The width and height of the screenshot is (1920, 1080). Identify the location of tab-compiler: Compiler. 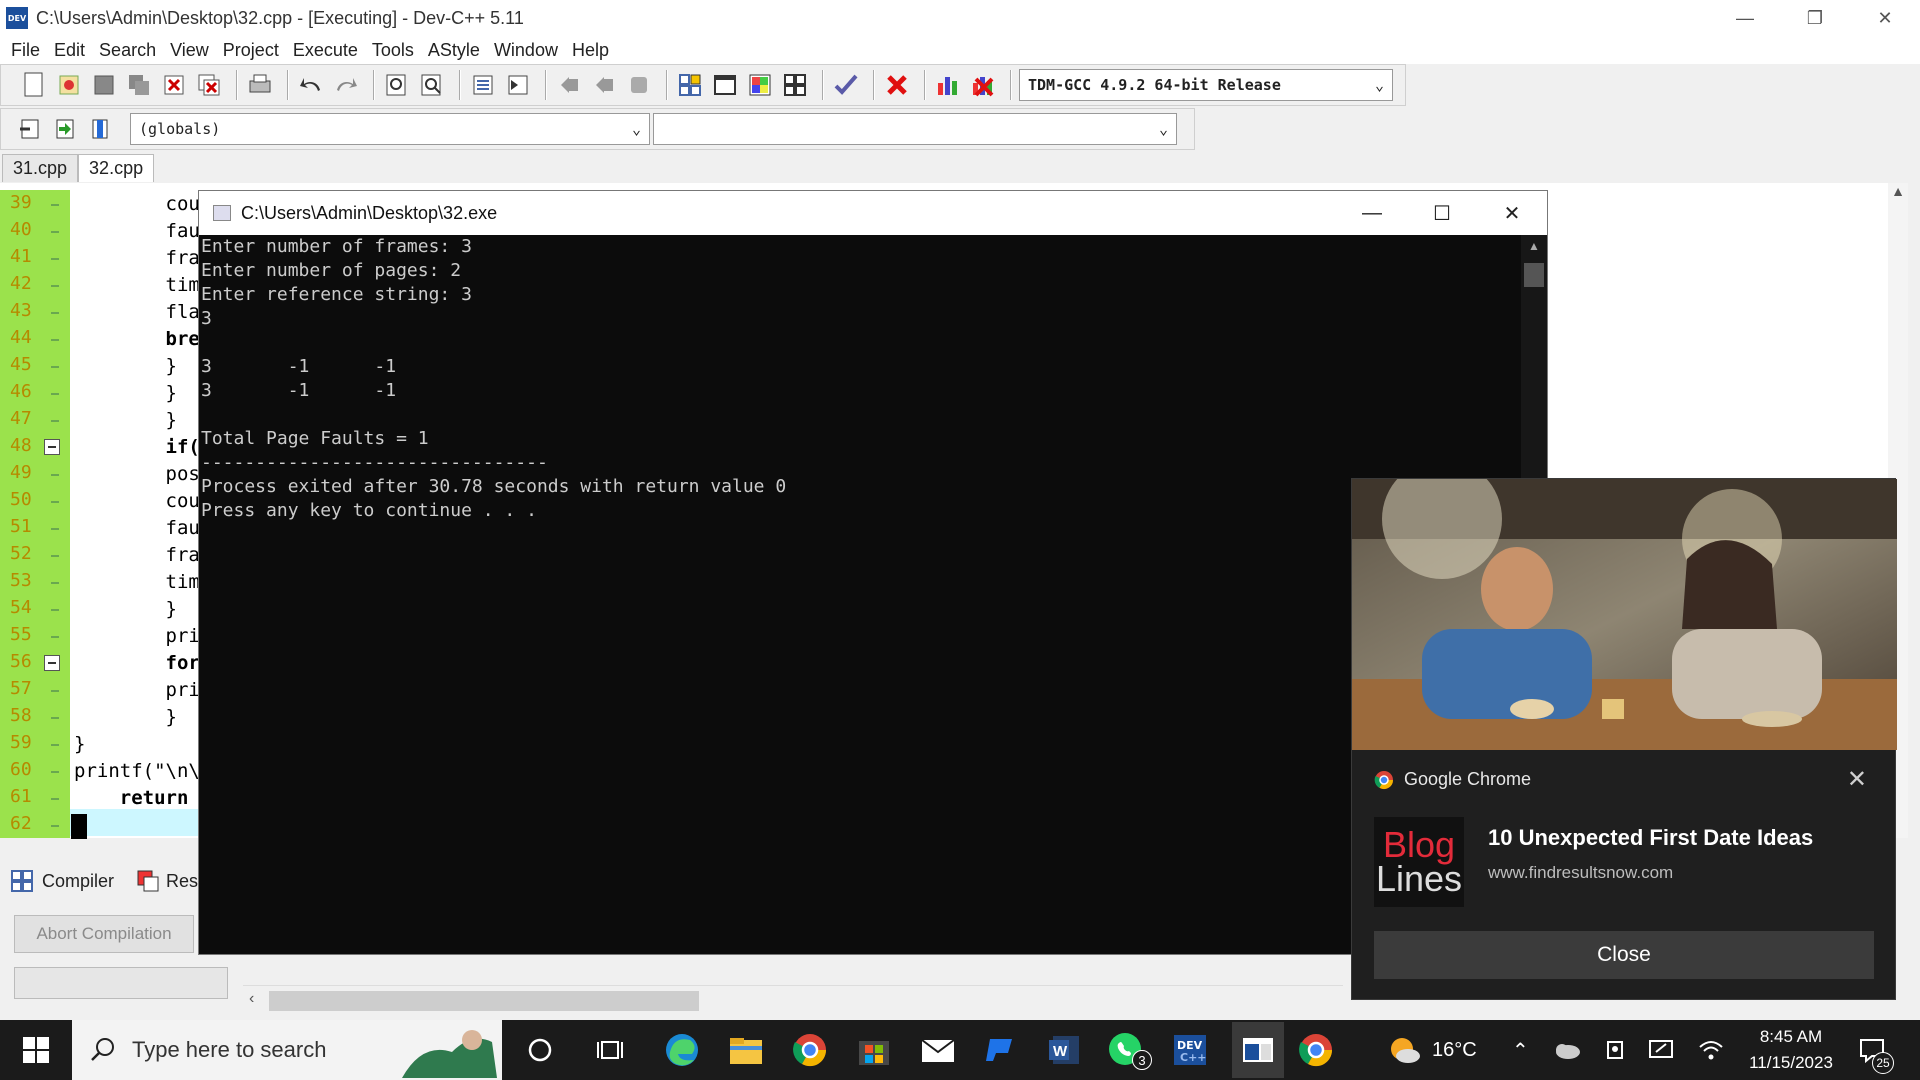
(62, 881).